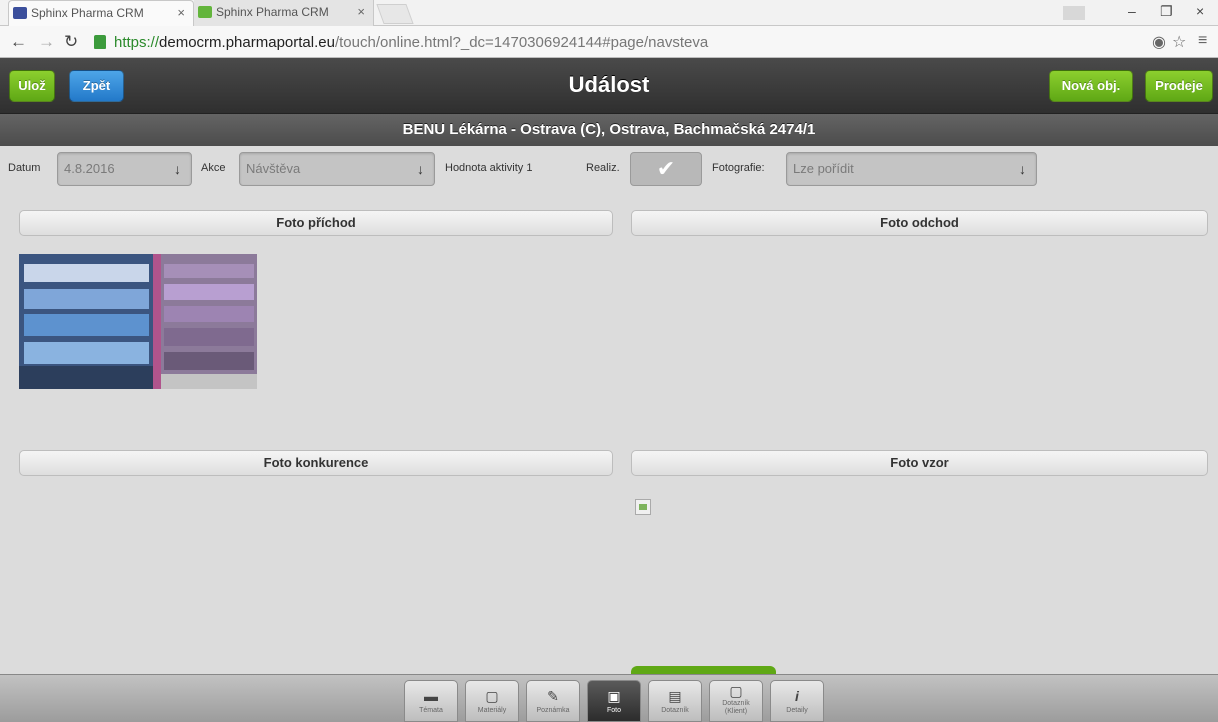  What do you see at coordinates (1091, 86) in the screenshot?
I see `new-order-button: Nová obj.` at bounding box center [1091, 86].